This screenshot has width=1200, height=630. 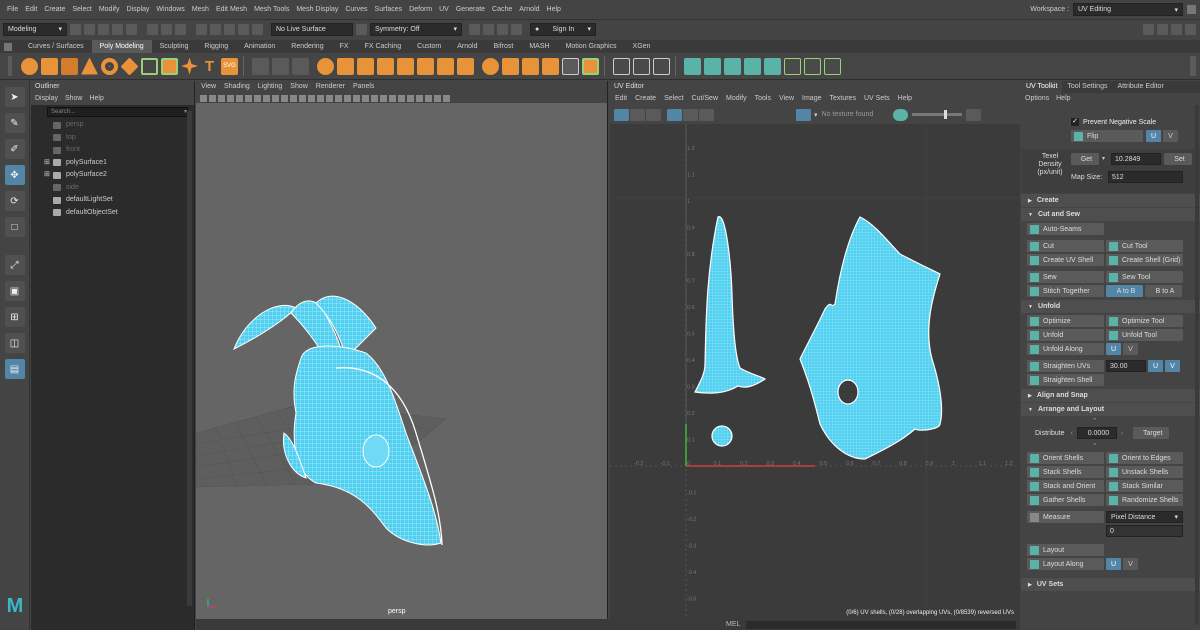 I want to click on new-scene-icon, so click(x=75, y=29).